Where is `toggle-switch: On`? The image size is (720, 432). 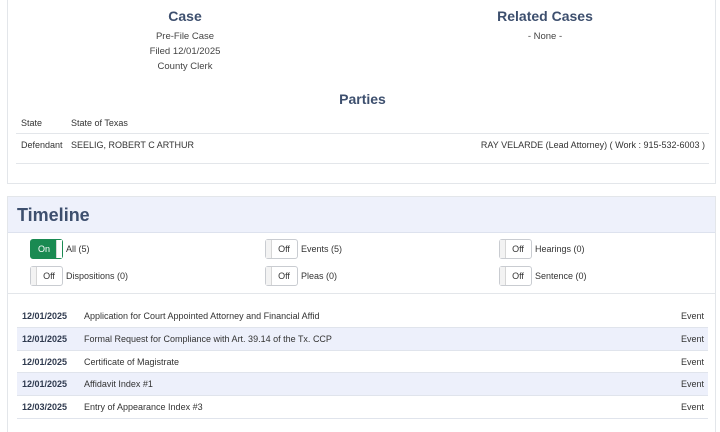 toggle-switch: On is located at coordinates (46, 249).